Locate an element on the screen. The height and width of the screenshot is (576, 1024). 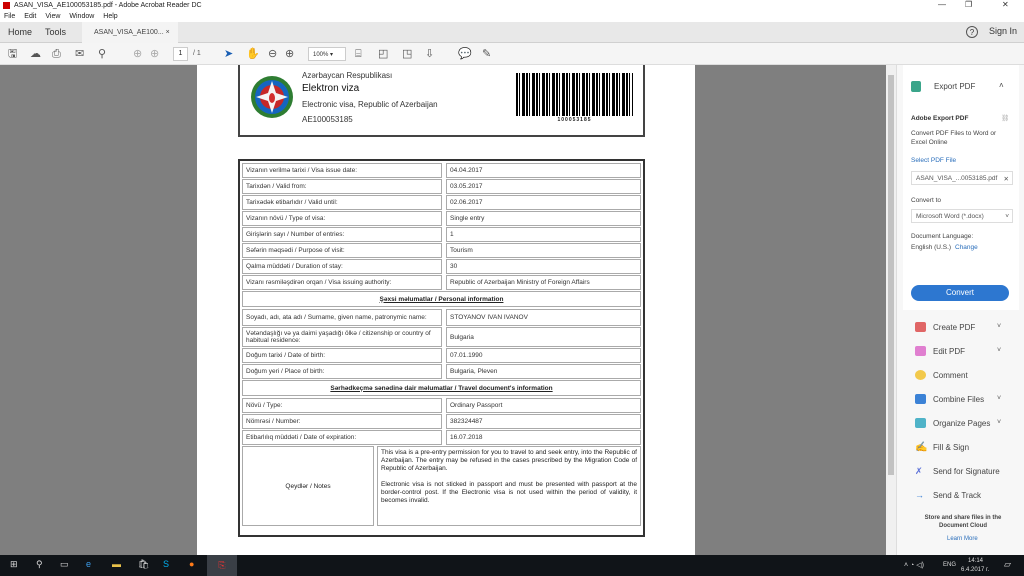
field-value: Single entry is located at coordinates (543, 218).